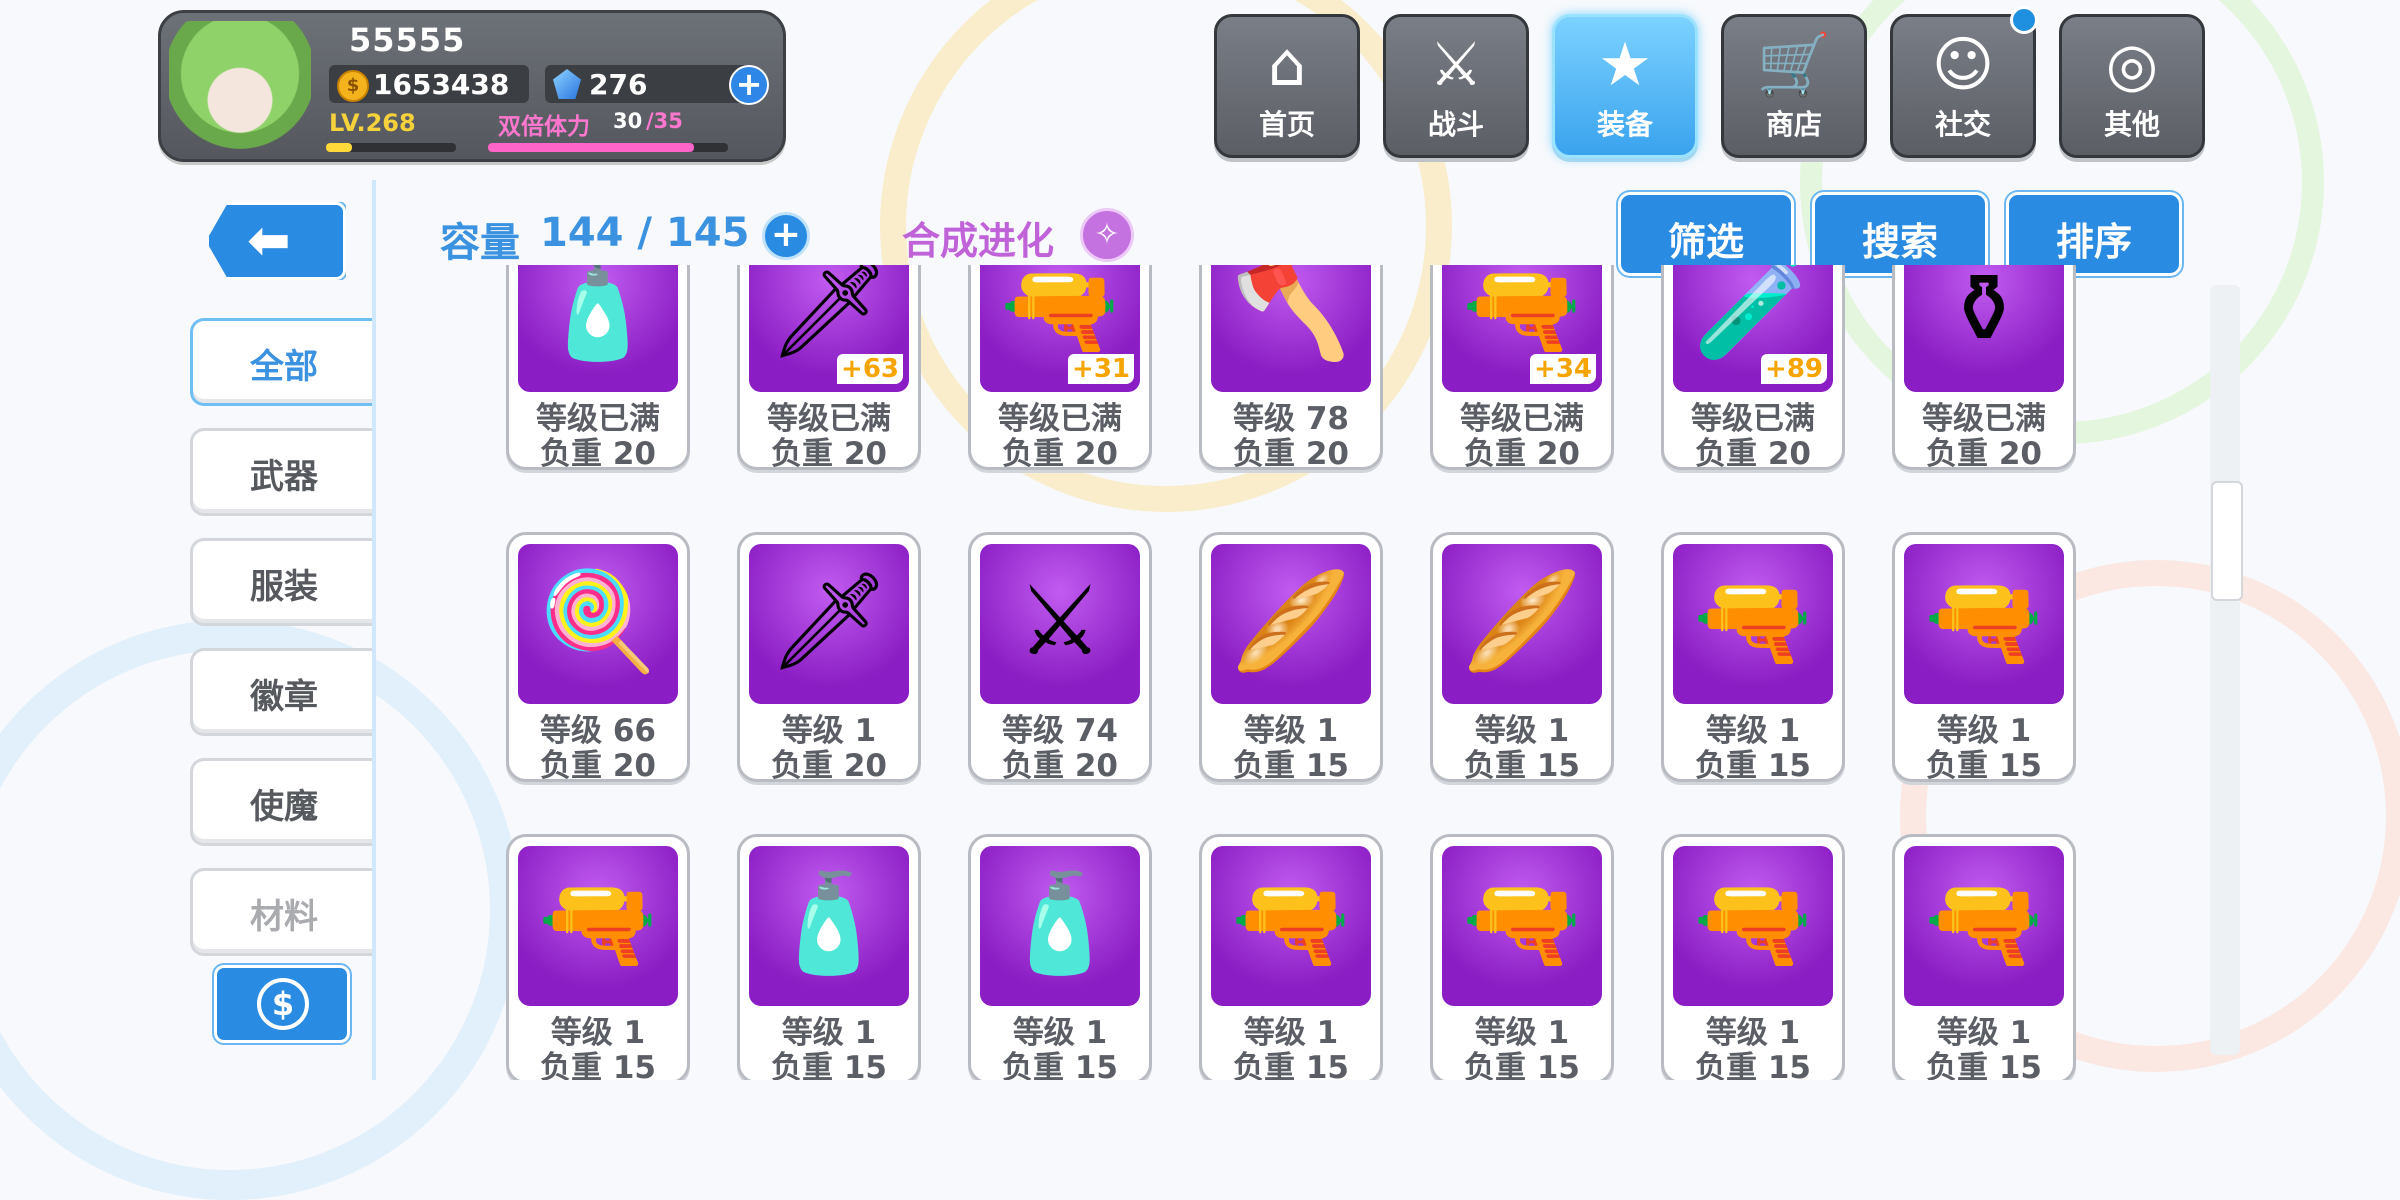  What do you see at coordinates (1625, 86) in the screenshot?
I see `nav-button-2: ★ 装备` at bounding box center [1625, 86].